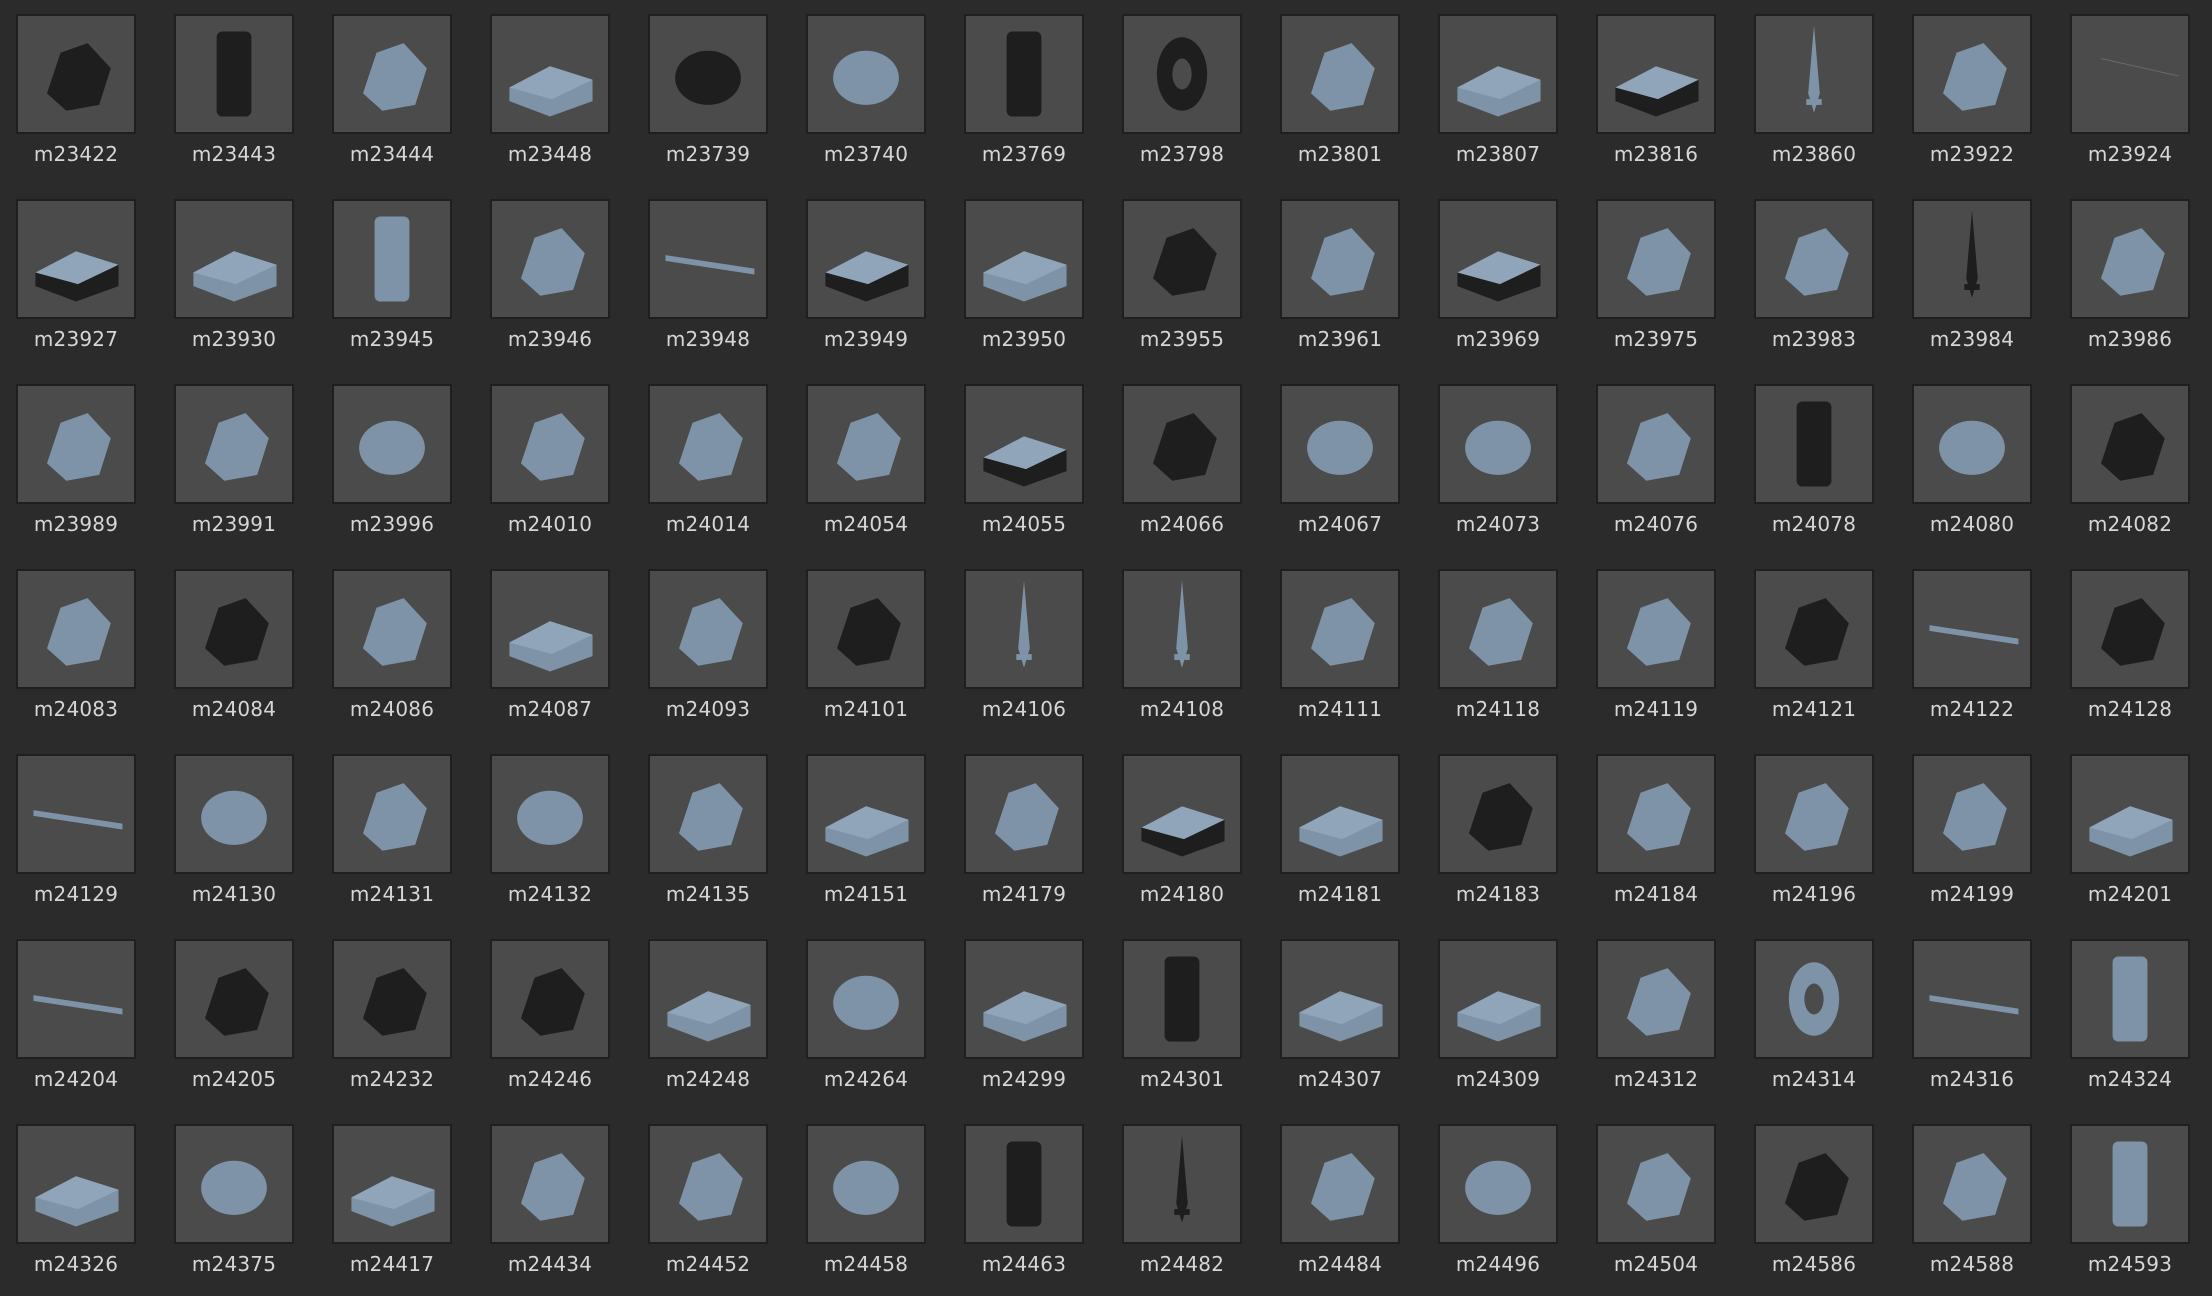  What do you see at coordinates (1185, 456) in the screenshot?
I see `asset-tile: m24066` at bounding box center [1185, 456].